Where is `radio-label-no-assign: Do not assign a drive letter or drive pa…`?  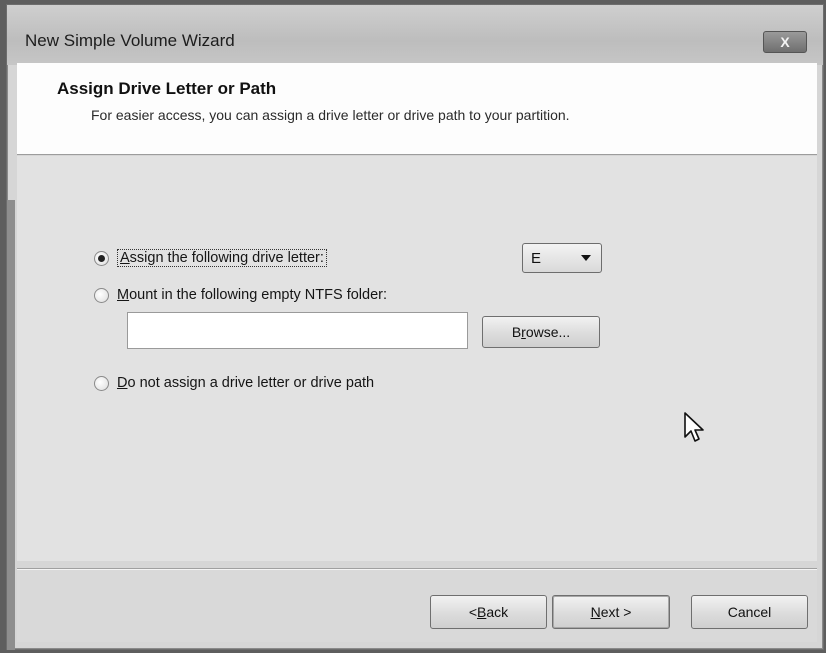
radio-label-no-assign: Do not assign a drive letter or drive pa… is located at coordinates (245, 383).